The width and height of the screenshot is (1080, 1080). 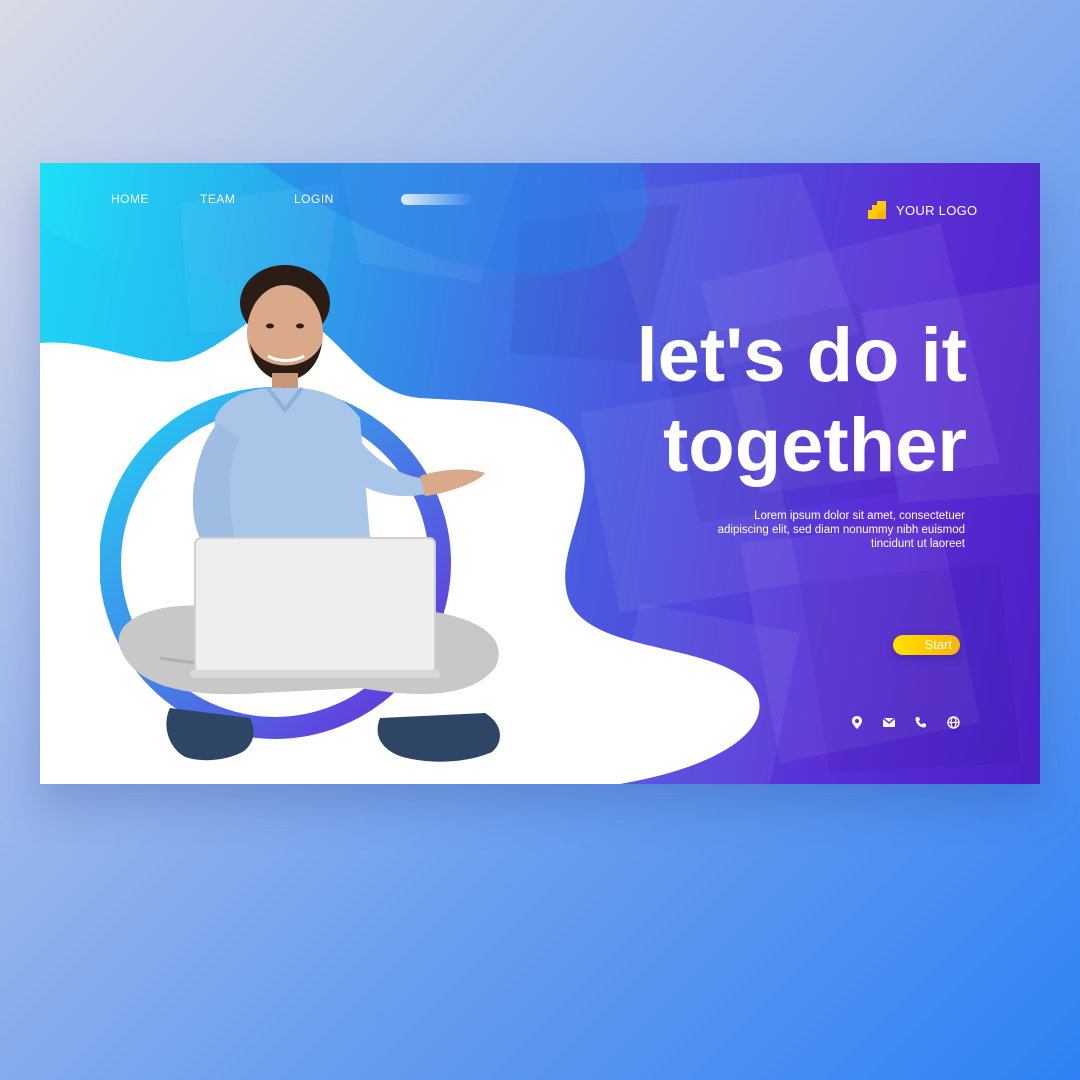 I want to click on nav-item-team: TEAM, so click(x=217, y=199).